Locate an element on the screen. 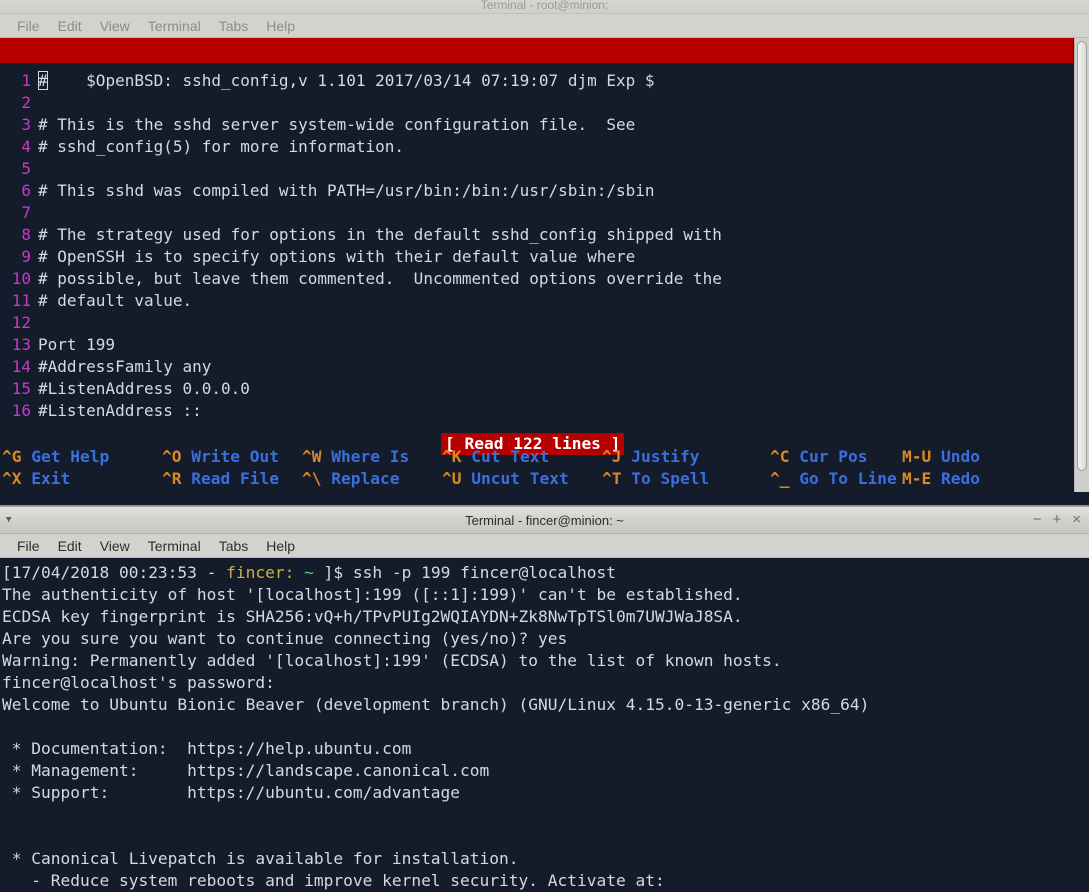 This screenshot has width=1089, height=892. nano-shortcut-key: ^W is located at coordinates (312, 456).